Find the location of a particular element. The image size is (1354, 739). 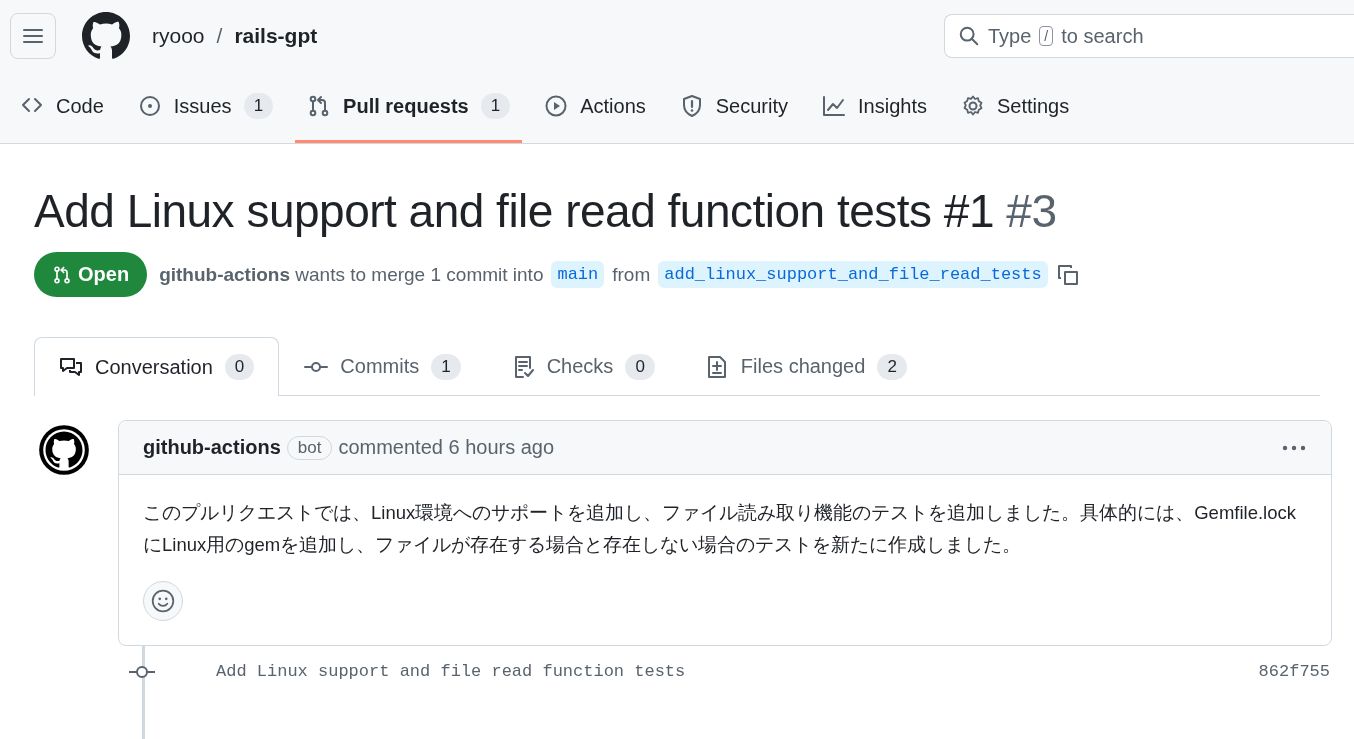

graph-icon is located at coordinates (834, 106).